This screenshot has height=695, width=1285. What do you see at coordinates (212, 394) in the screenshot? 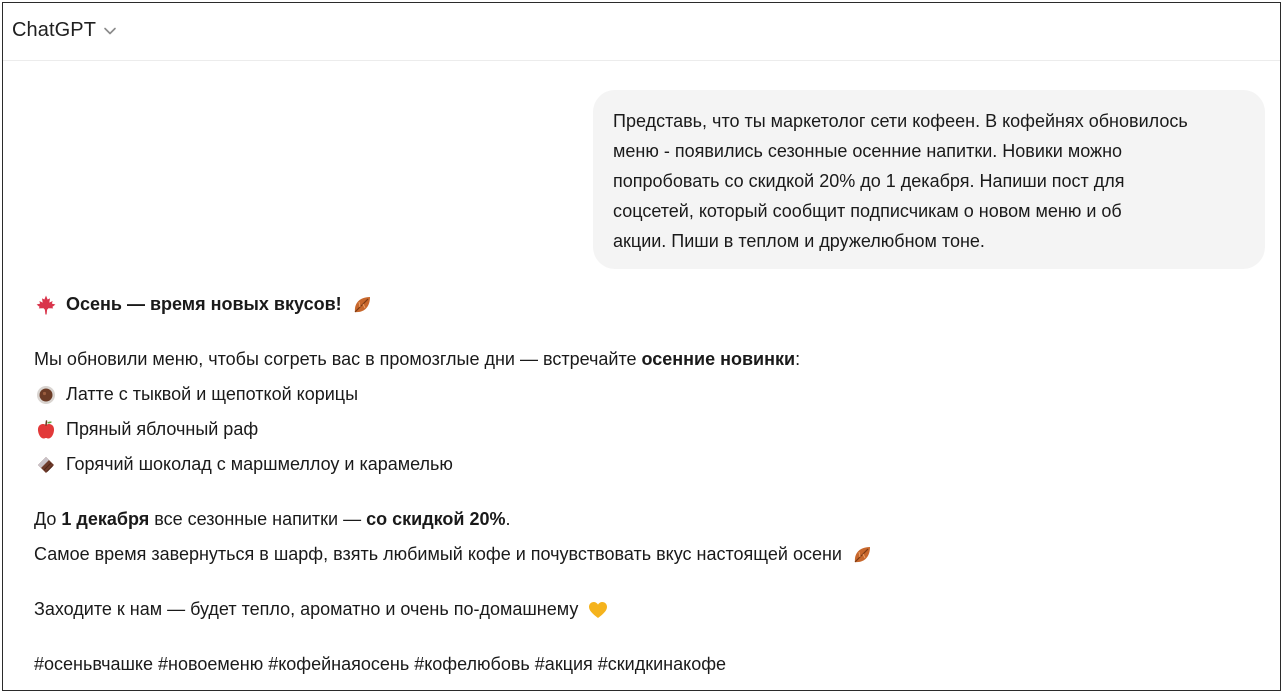
I see `list-item-text: Латте с тыквой и щепоткой корицы` at bounding box center [212, 394].